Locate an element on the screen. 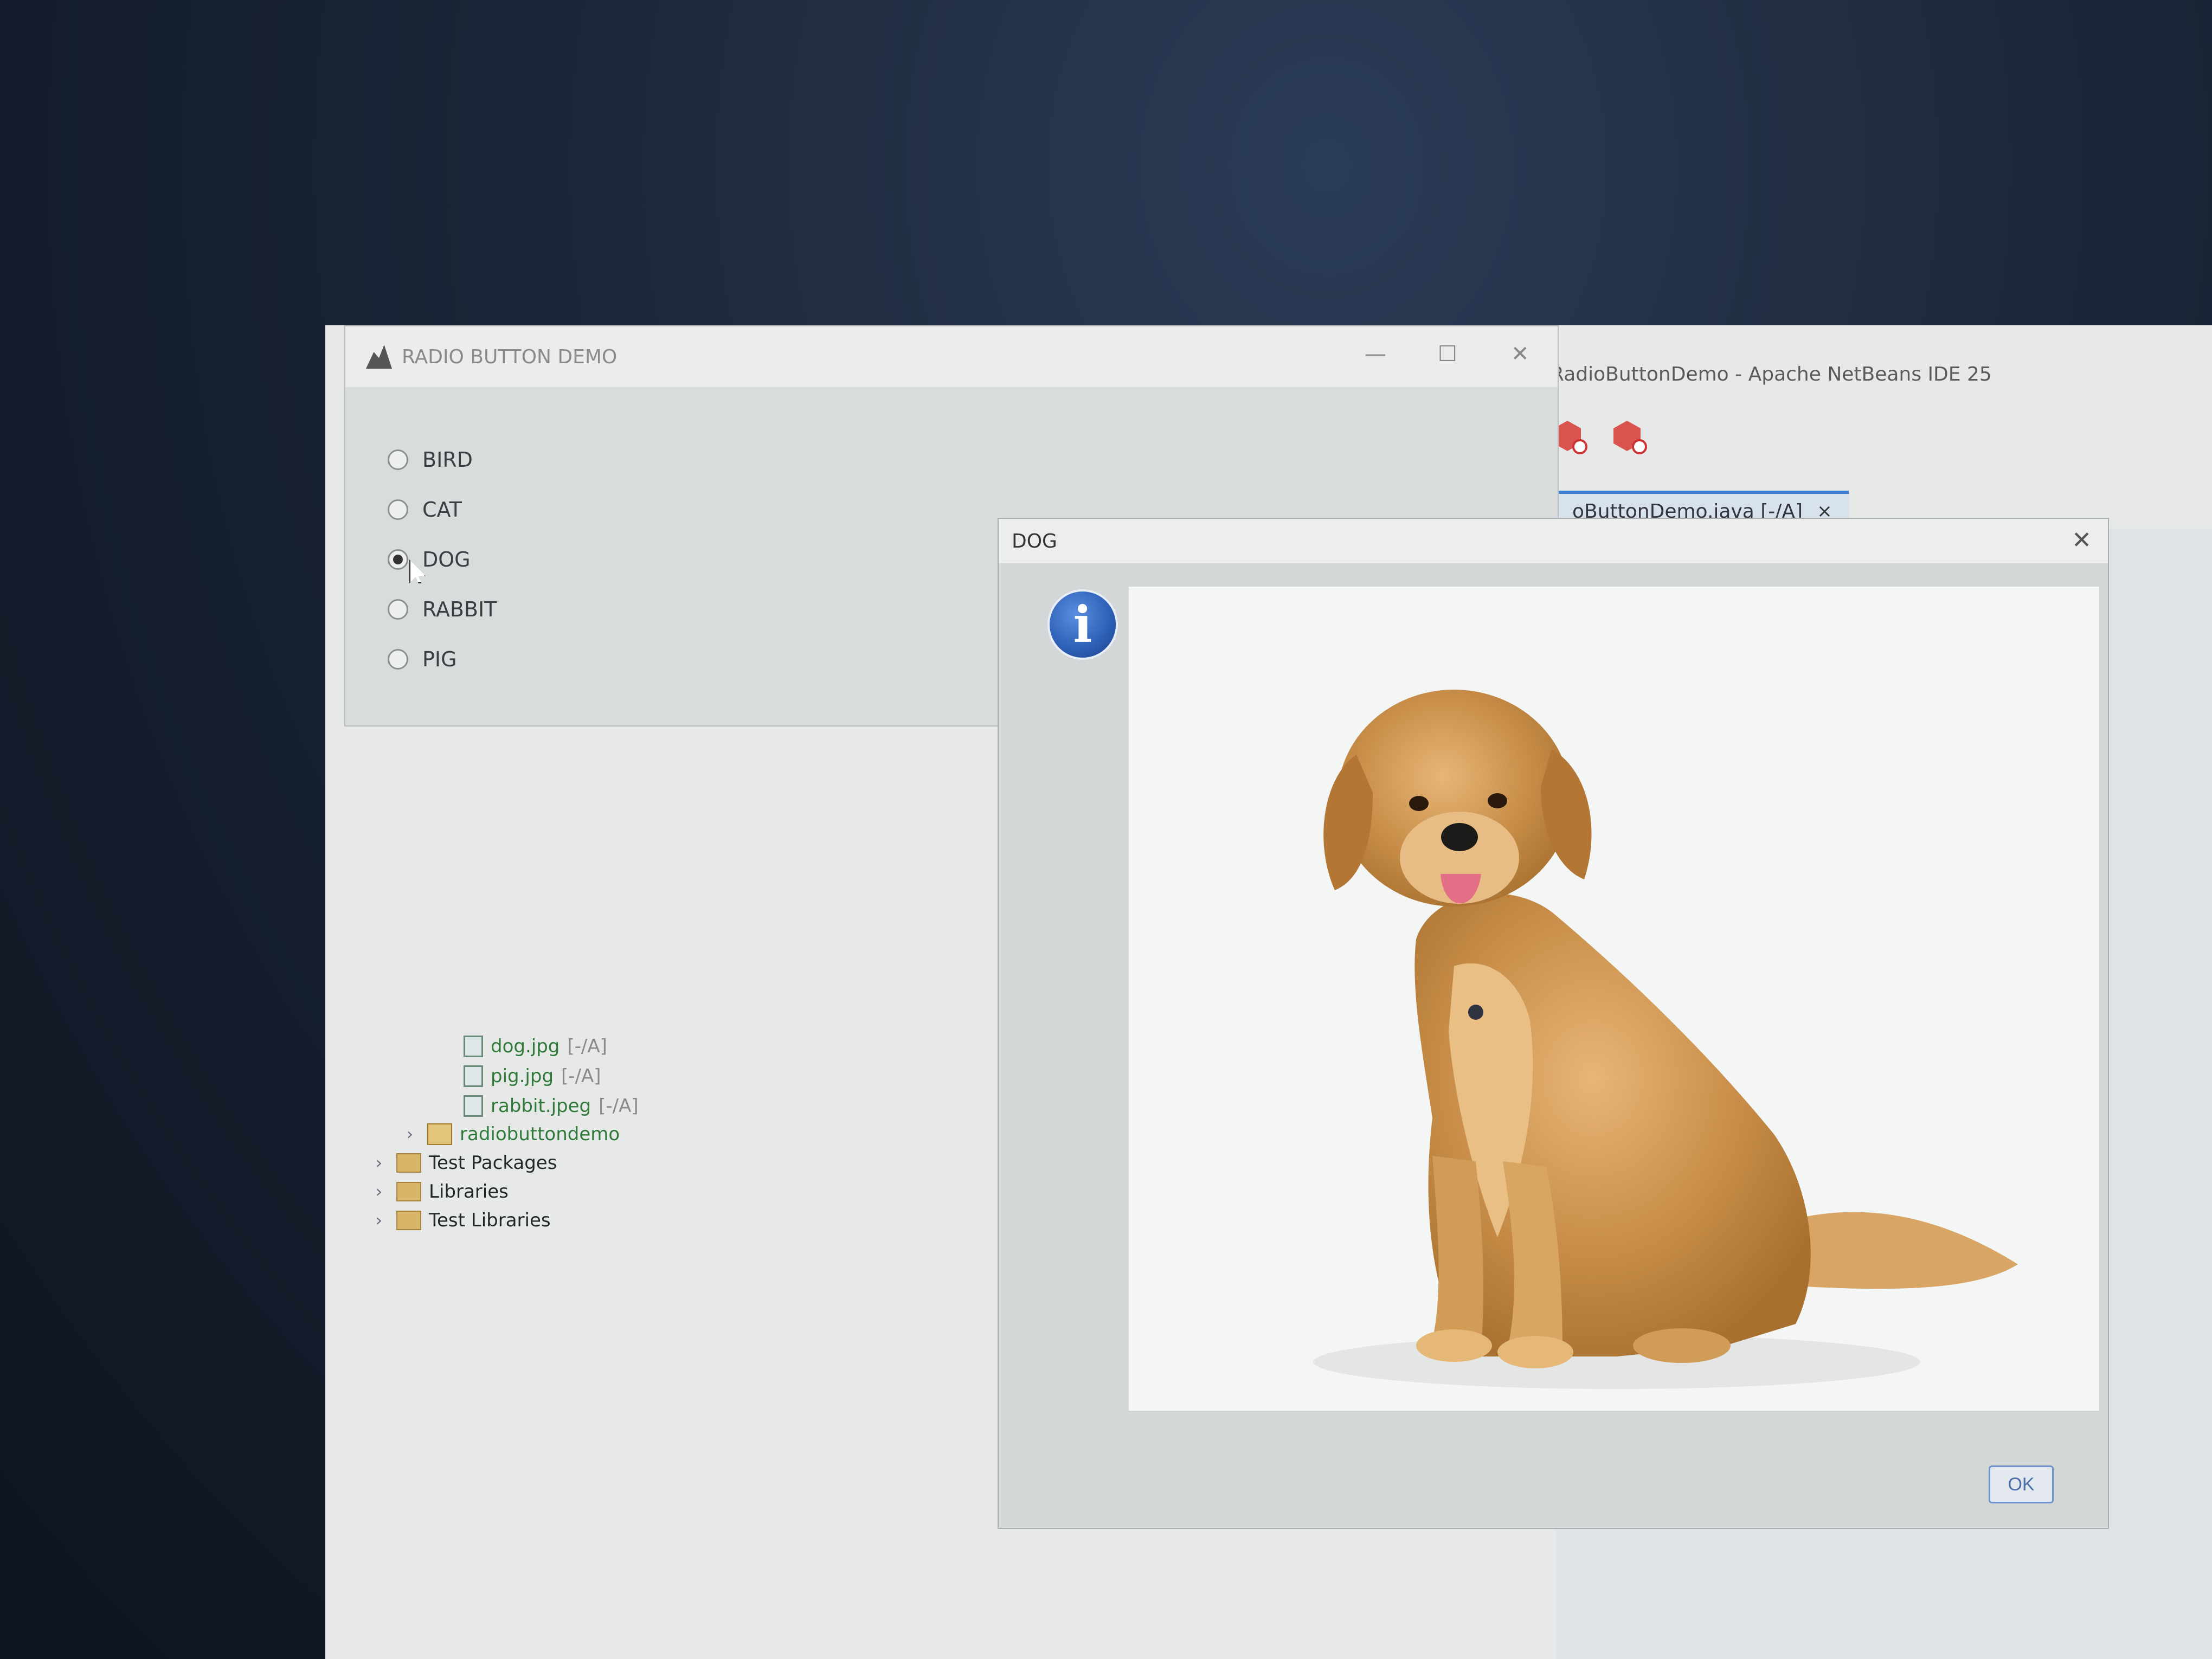 This screenshot has height=1659, width=2212. ide-toolbar is located at coordinates (1599, 436).